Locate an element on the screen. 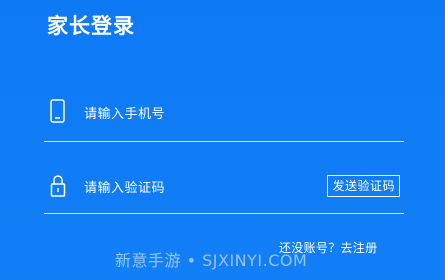 The width and height of the screenshot is (445, 280). code-field-underline is located at coordinates (224, 213).